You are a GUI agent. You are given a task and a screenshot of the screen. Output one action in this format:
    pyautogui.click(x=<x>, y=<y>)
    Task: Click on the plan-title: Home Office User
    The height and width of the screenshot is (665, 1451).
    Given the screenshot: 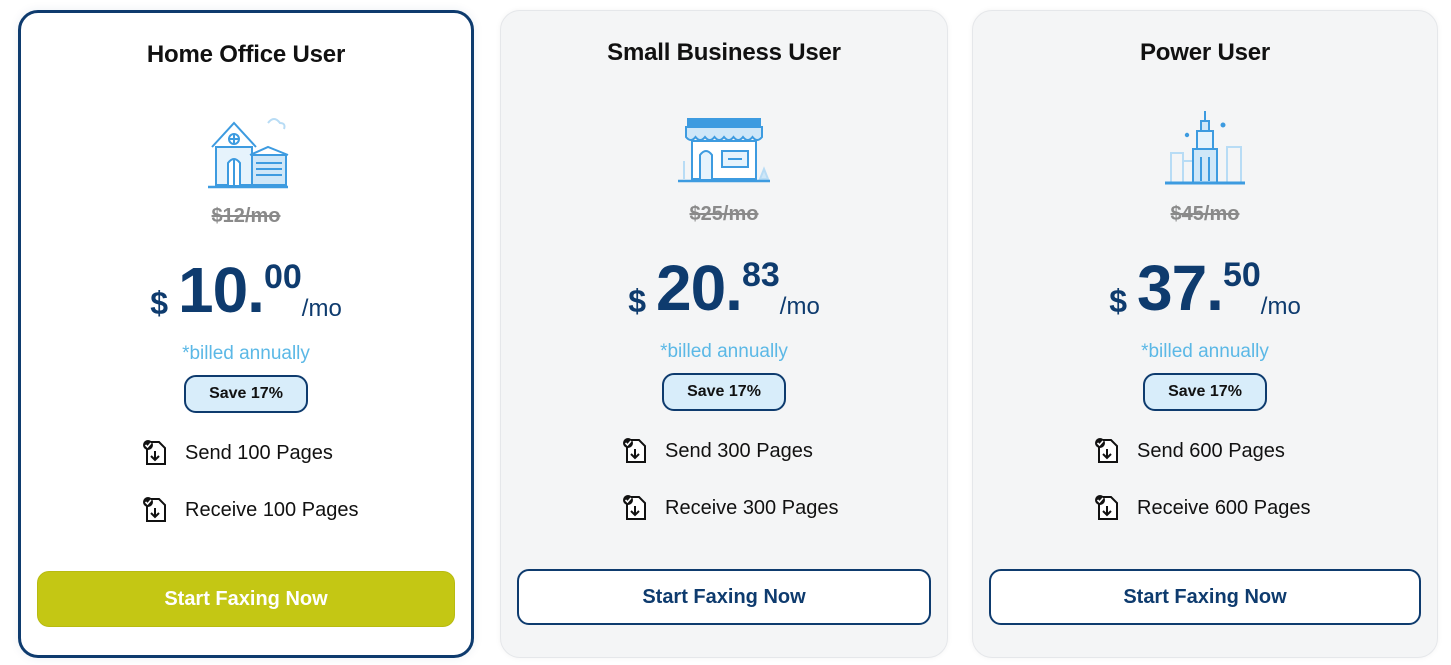 What is the action you would take?
    pyautogui.click(x=246, y=54)
    